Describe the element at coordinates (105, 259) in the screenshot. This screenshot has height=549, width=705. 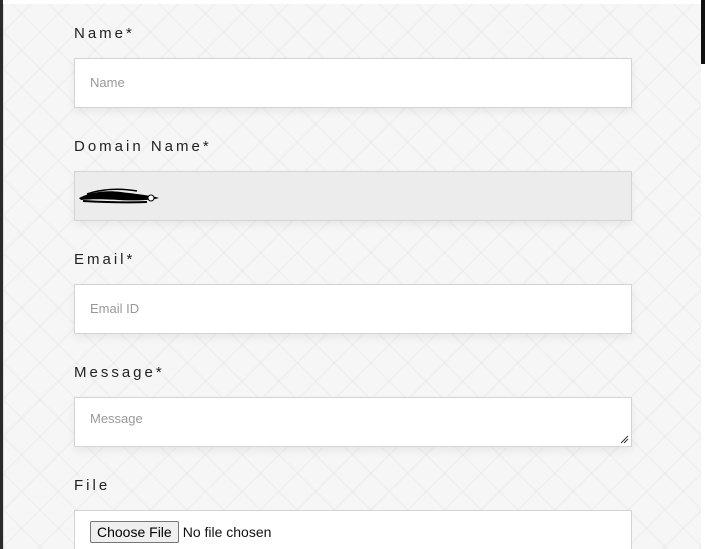
I see `email-label: Email*` at that location.